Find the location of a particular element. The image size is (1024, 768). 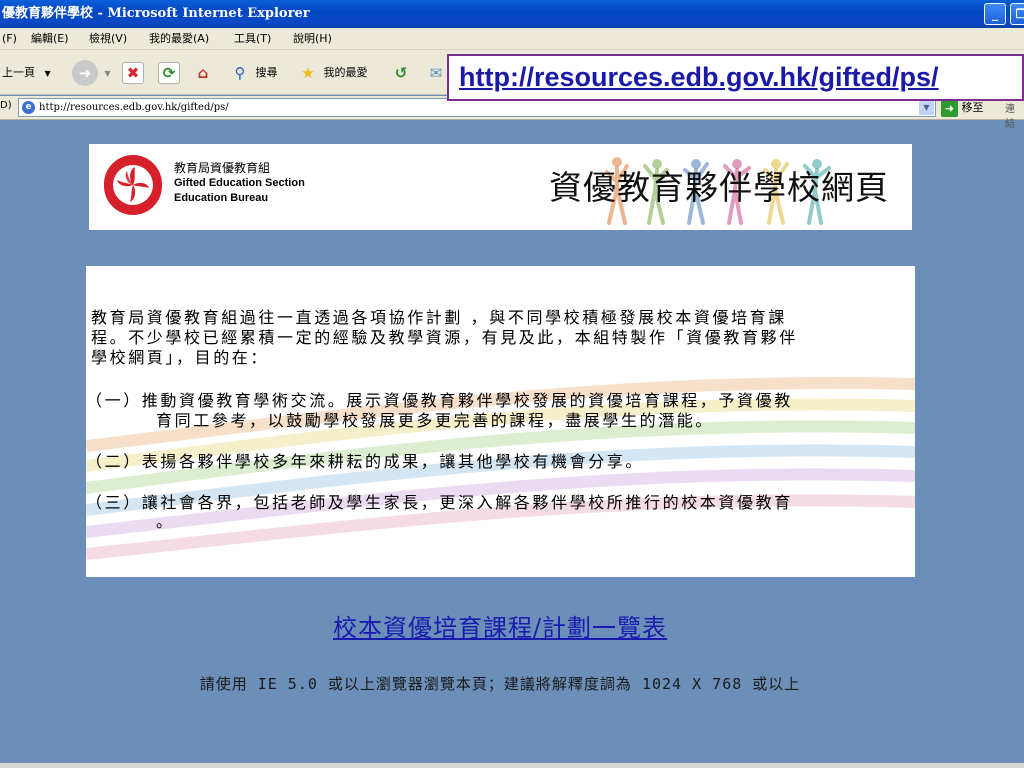

intro-line-1: 教育局資優教育組過往一直透過各項協作計劃 ，與不同學校積極發展校本資優培育課 is located at coordinates (439, 317).